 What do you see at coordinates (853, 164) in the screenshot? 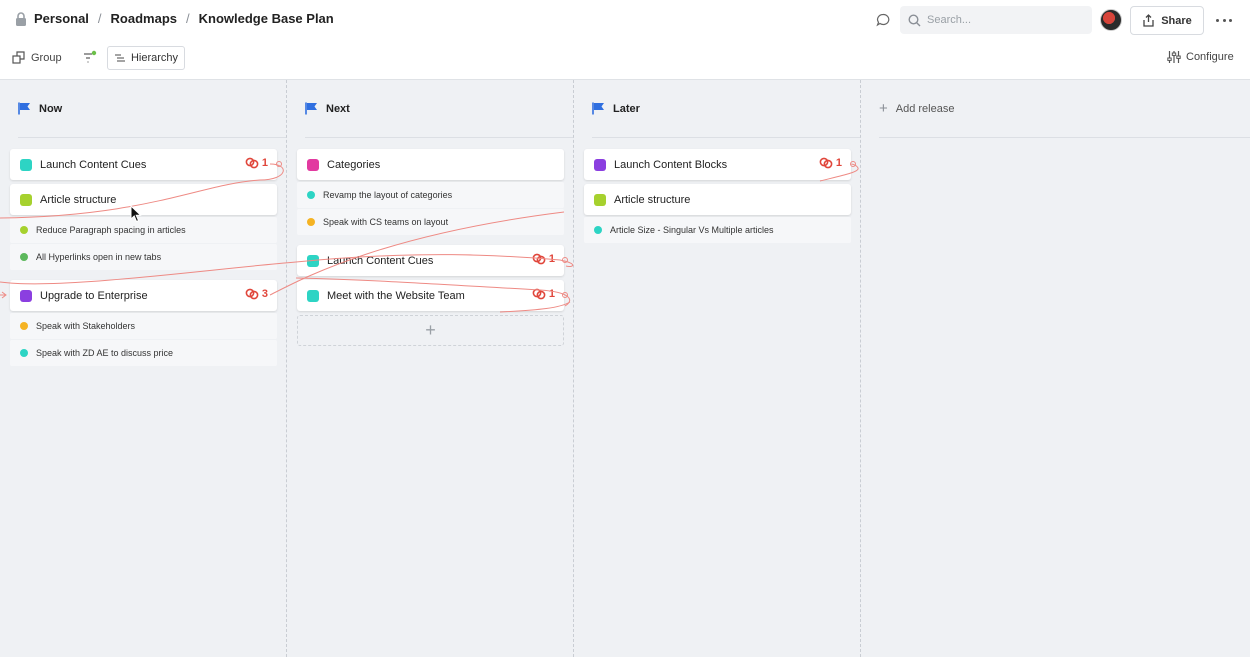
I see `link-anchor` at bounding box center [853, 164].